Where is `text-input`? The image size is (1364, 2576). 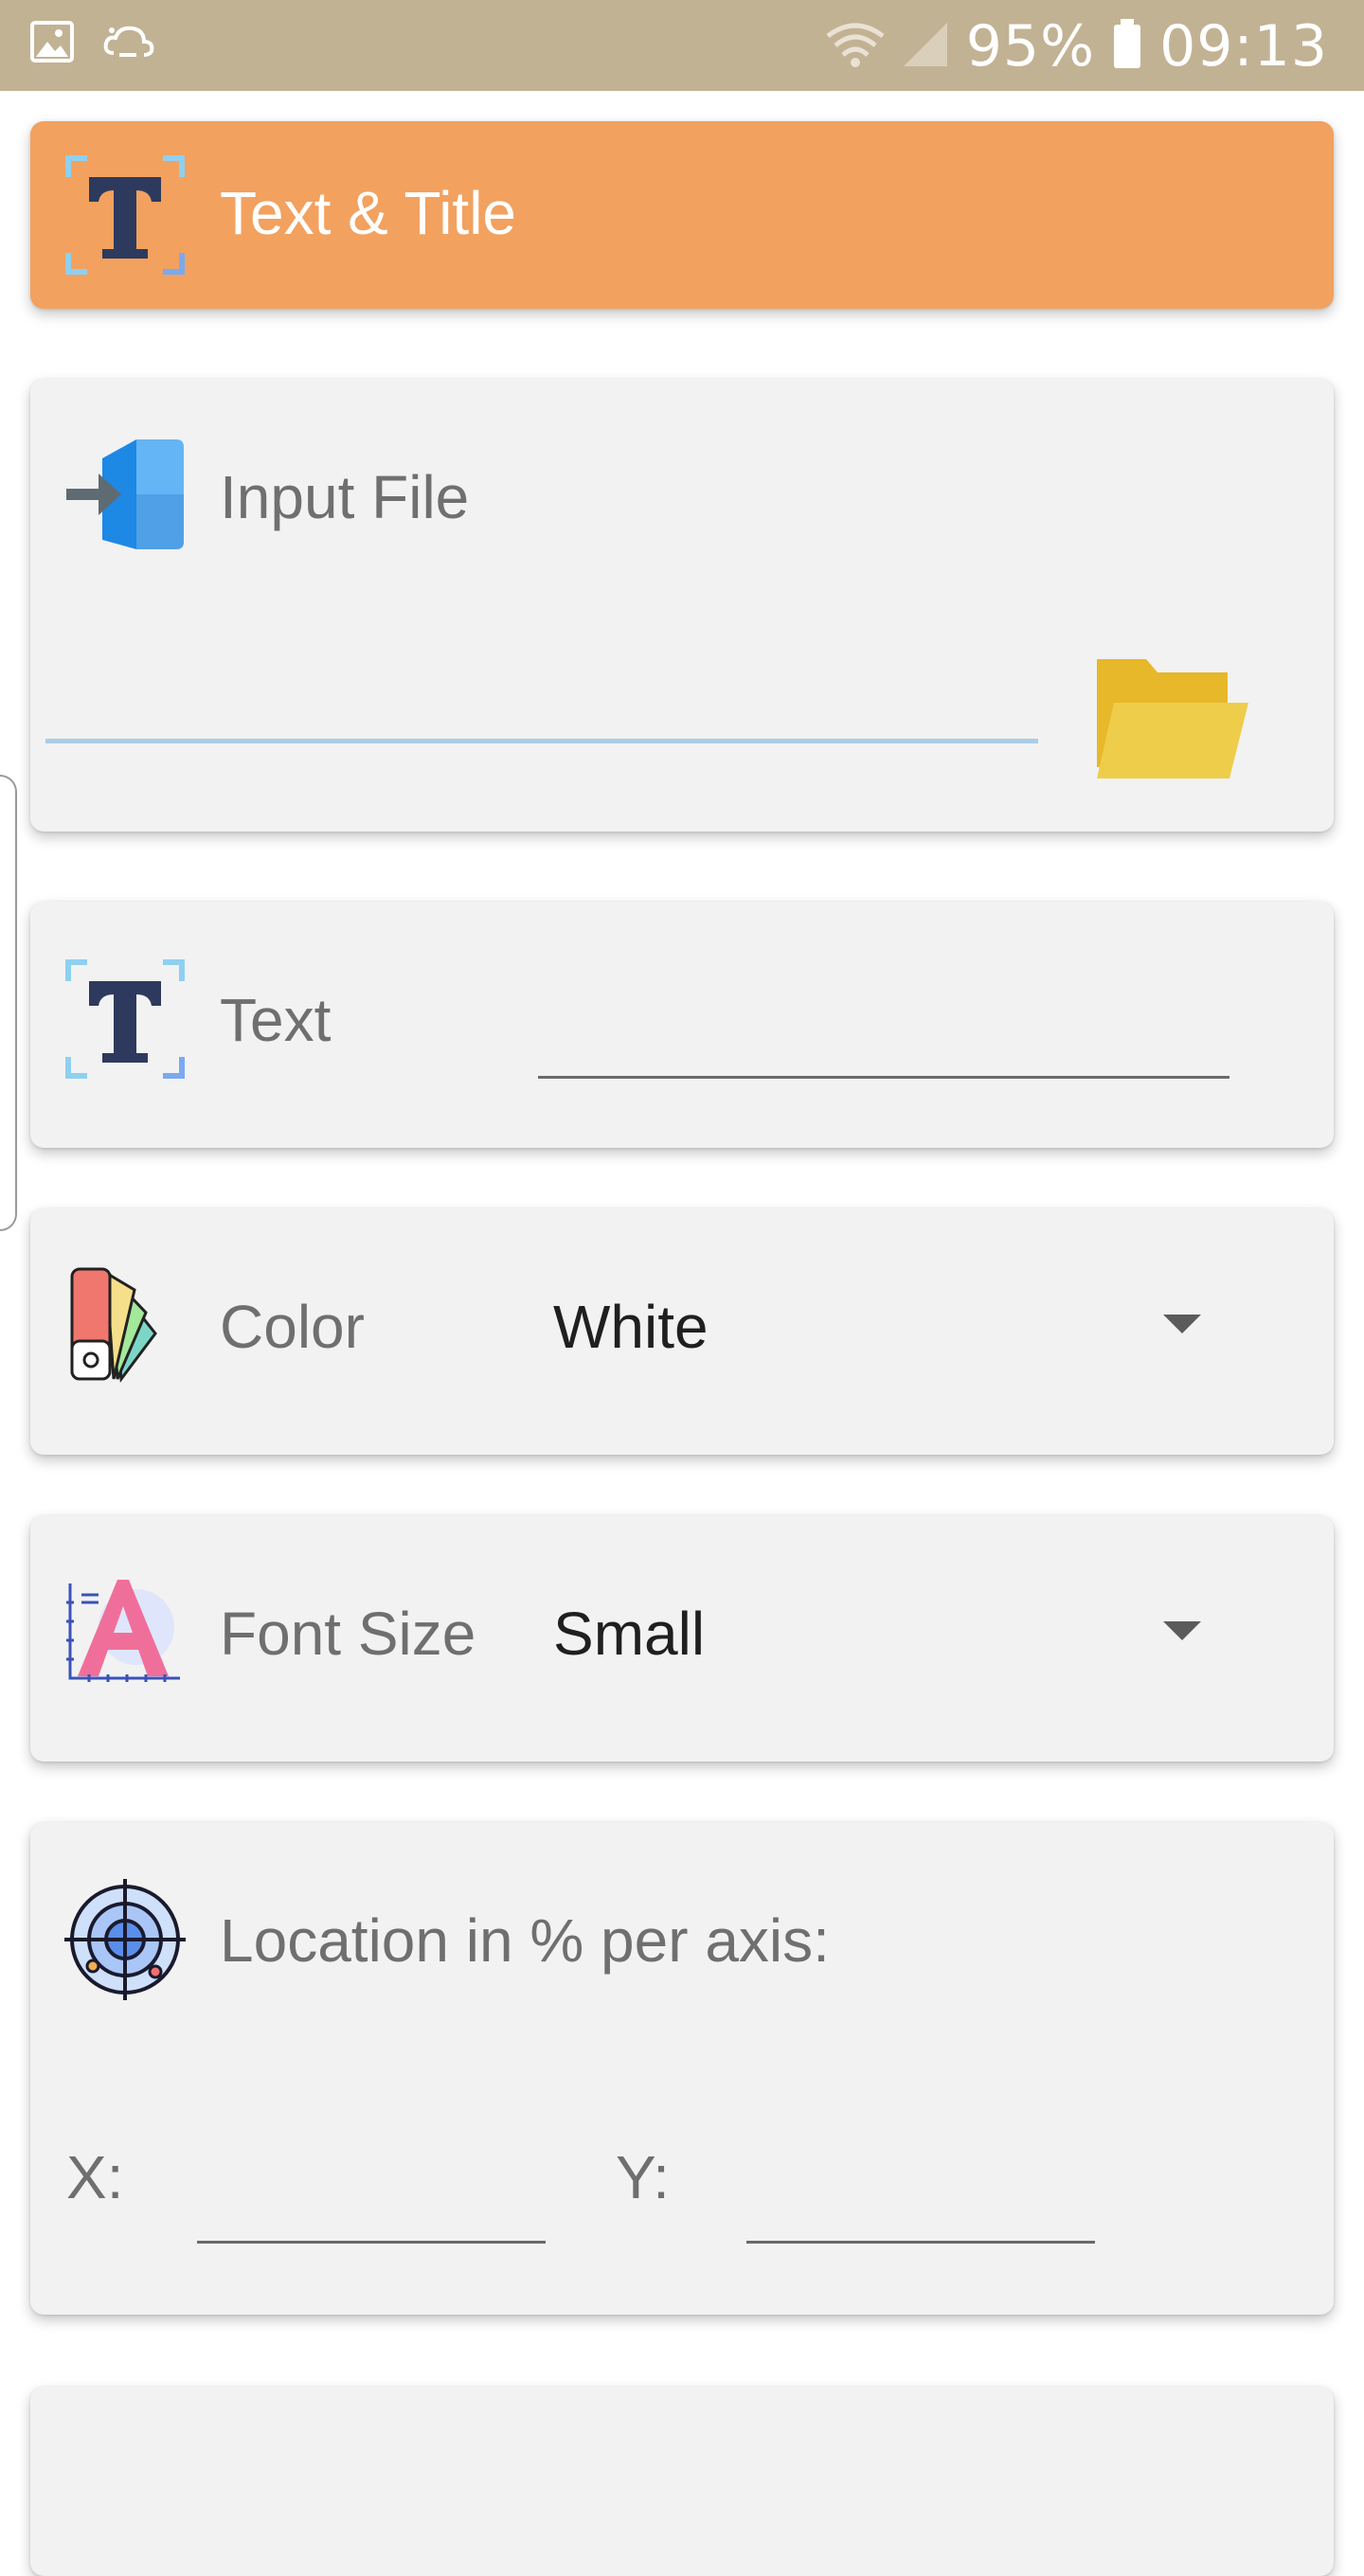
text-input is located at coordinates (883, 1003).